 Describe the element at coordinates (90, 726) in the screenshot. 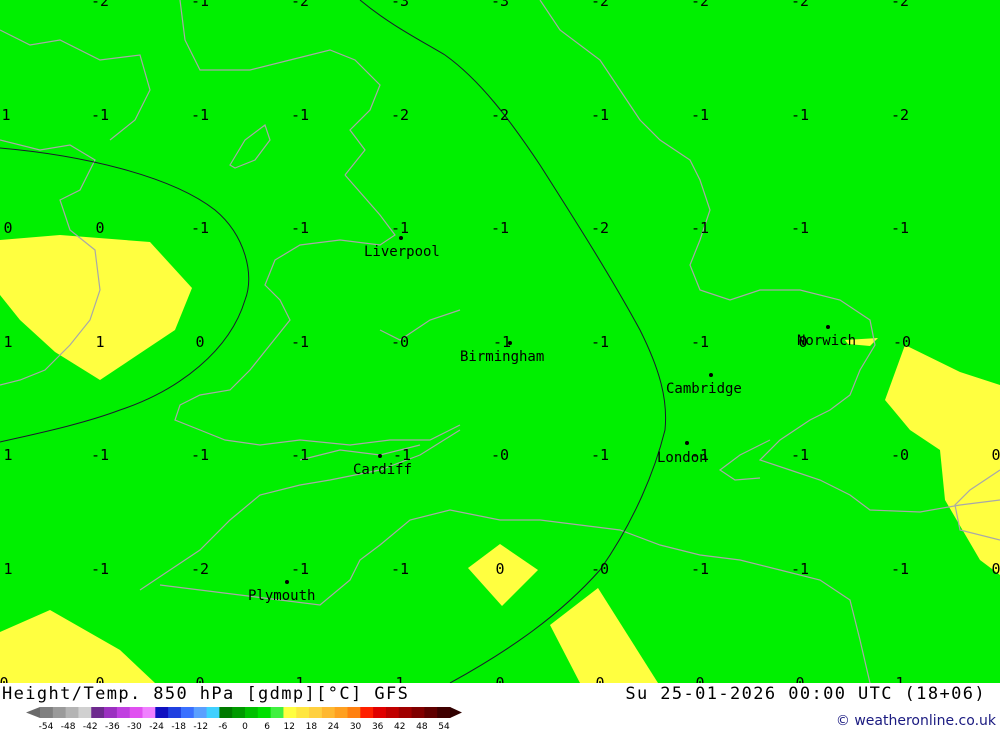

I see `colorbar-tick-label: -42` at that location.